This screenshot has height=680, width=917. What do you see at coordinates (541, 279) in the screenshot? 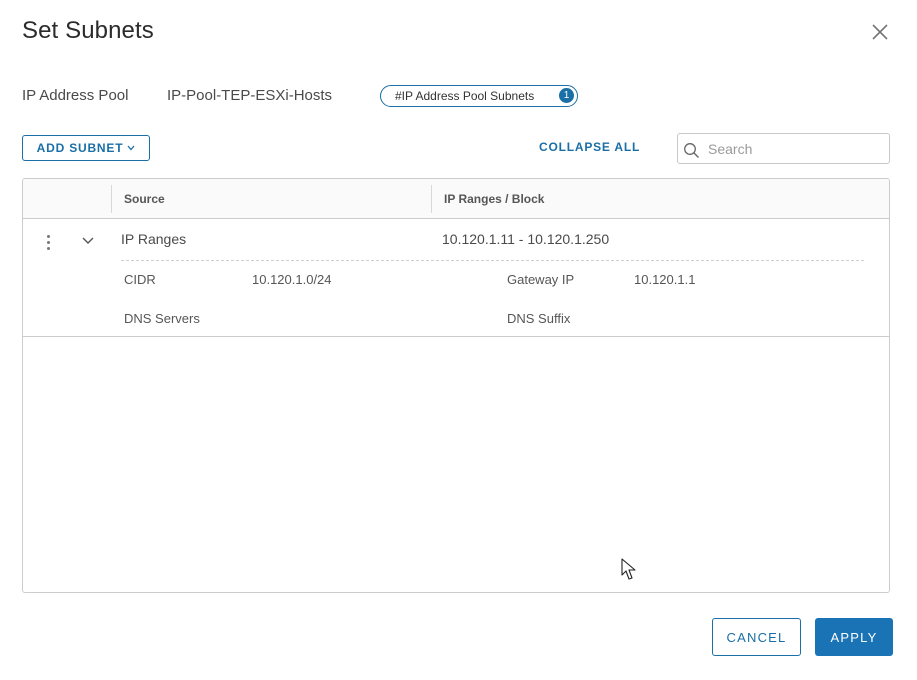
I see `gateway-ip-label: Gateway IP` at bounding box center [541, 279].